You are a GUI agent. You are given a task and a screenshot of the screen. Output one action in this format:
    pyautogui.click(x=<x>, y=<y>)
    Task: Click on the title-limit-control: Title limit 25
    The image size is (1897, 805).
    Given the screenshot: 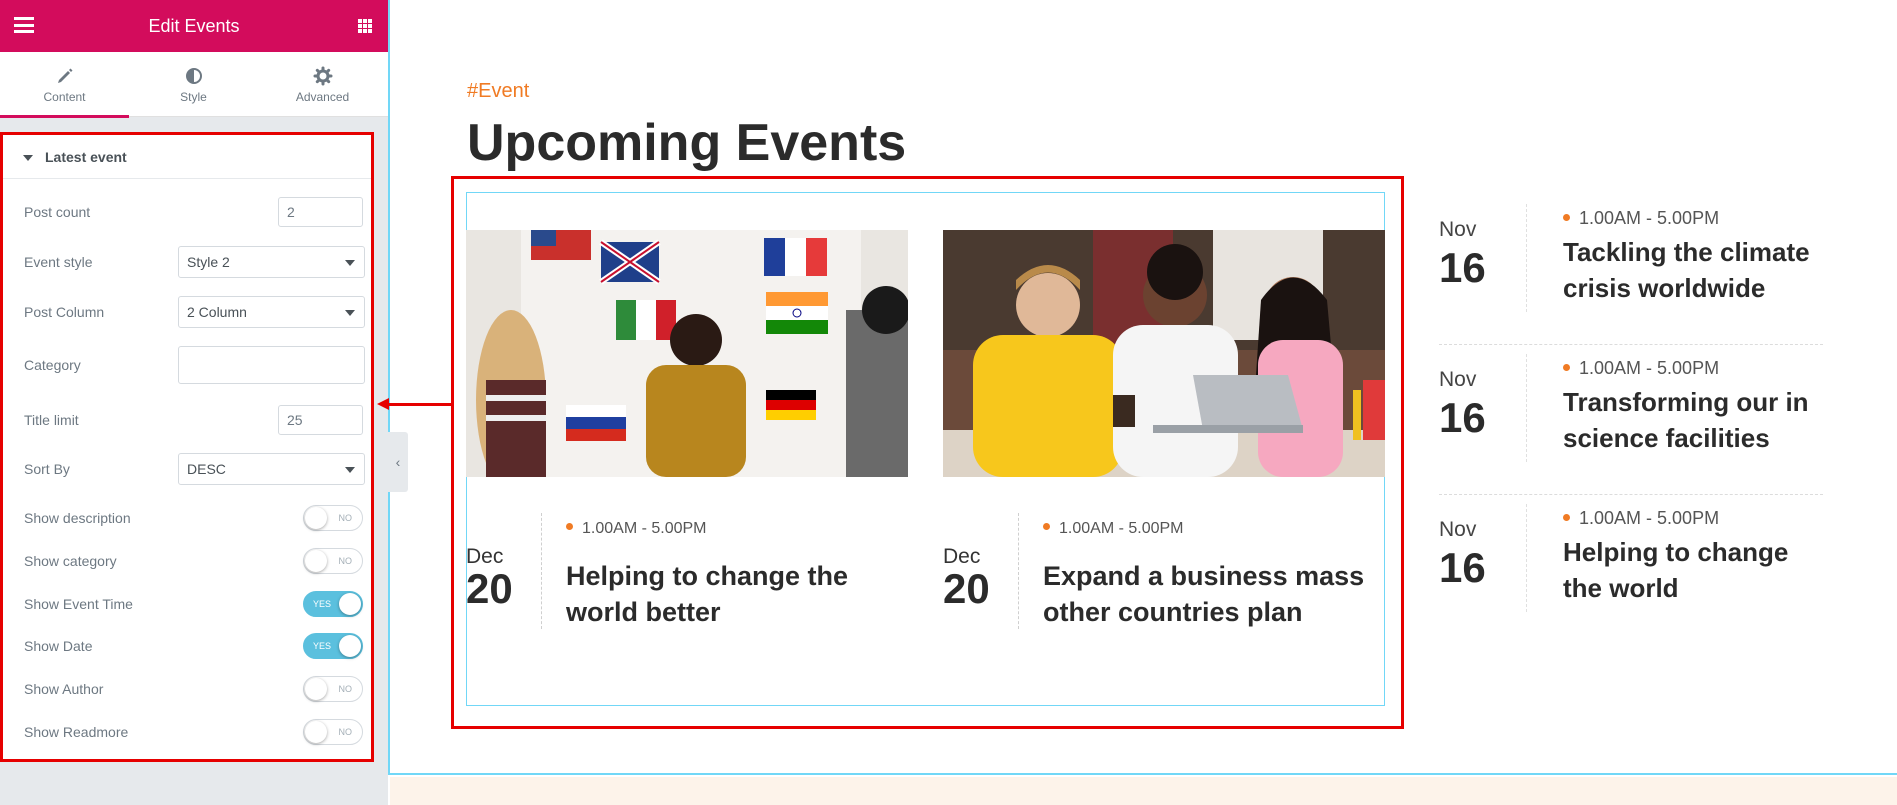 What is the action you would take?
    pyautogui.click(x=187, y=420)
    